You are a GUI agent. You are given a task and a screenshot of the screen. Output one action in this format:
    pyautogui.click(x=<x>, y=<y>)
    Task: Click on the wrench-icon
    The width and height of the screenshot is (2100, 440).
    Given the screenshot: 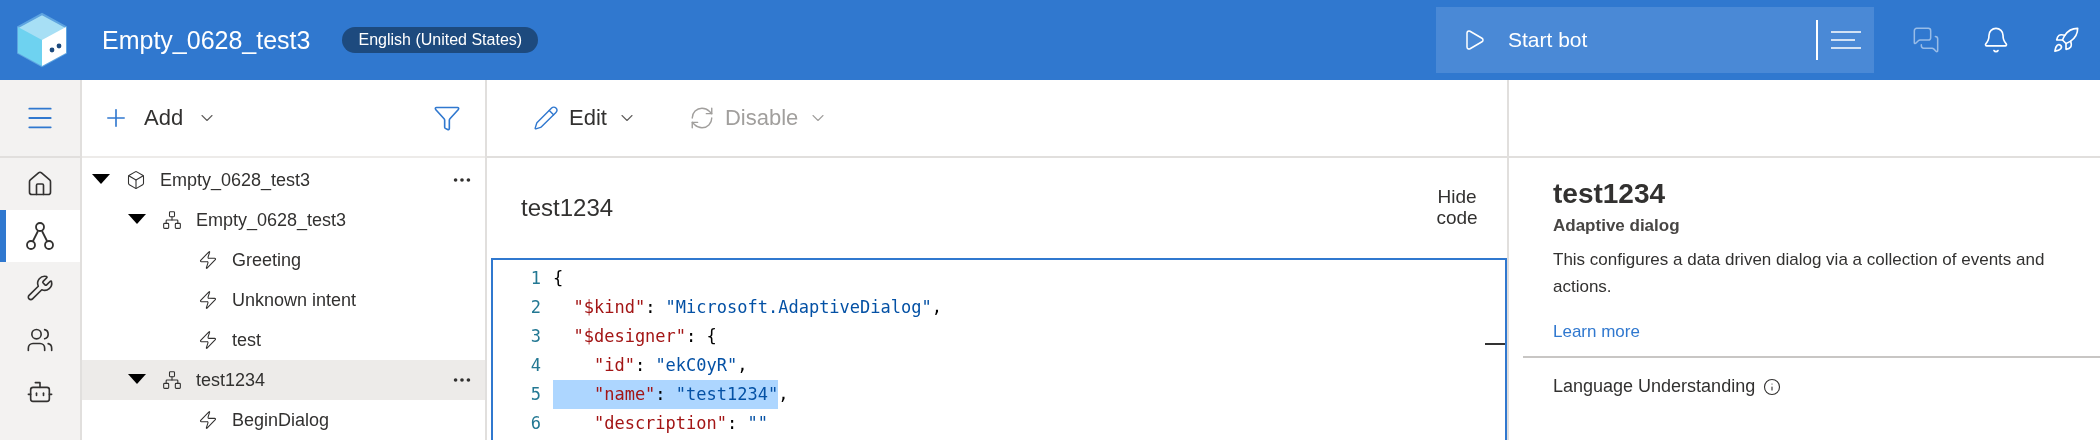 What is the action you would take?
    pyautogui.click(x=40, y=288)
    